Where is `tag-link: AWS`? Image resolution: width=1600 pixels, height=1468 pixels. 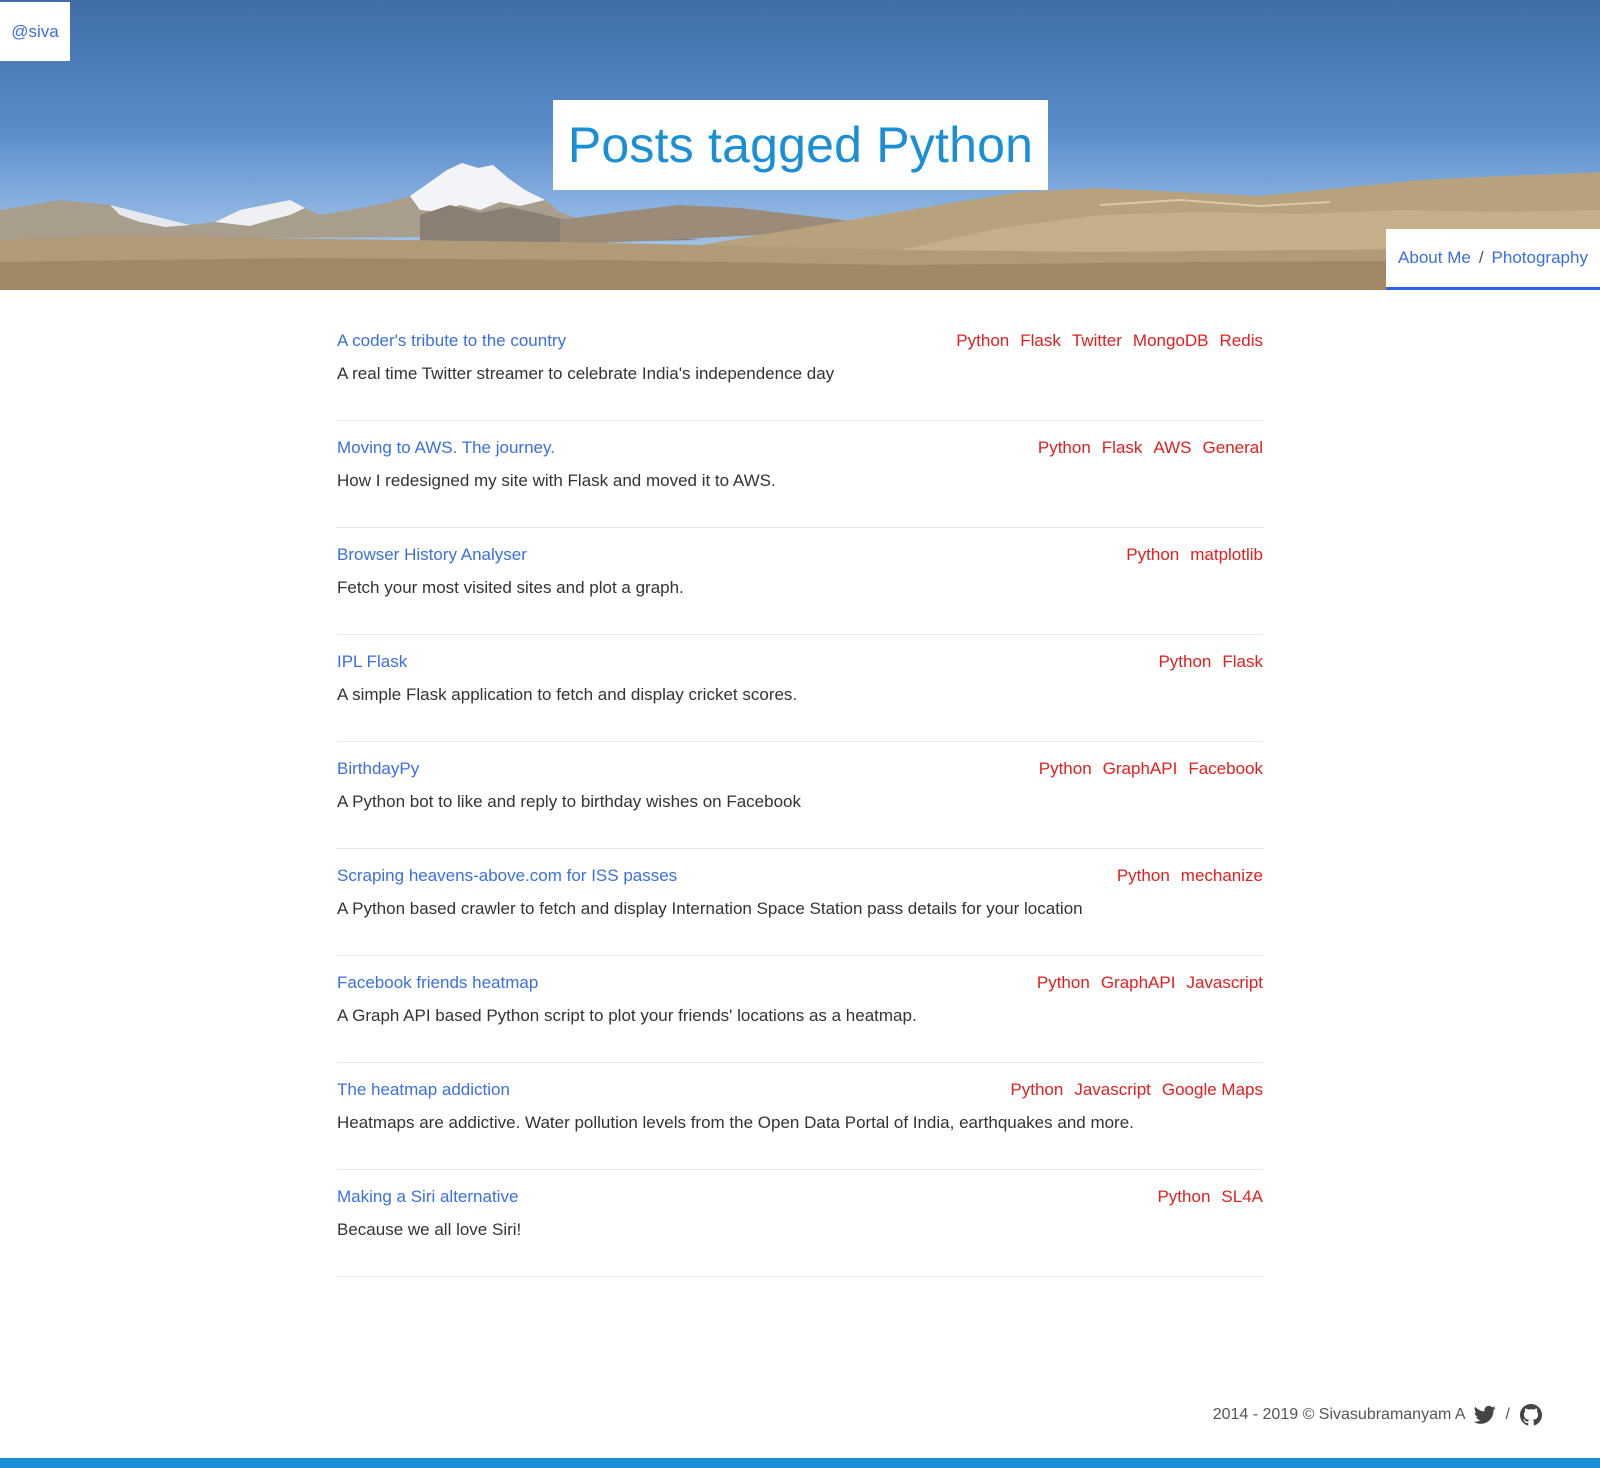 tag-link: AWS is located at coordinates (1172, 448).